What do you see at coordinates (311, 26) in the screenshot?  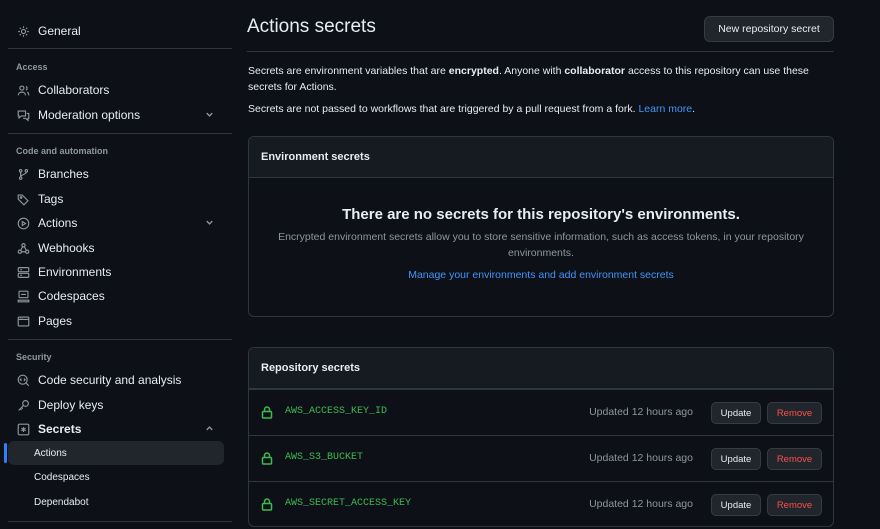 I see `page-title: Actions secrets` at bounding box center [311, 26].